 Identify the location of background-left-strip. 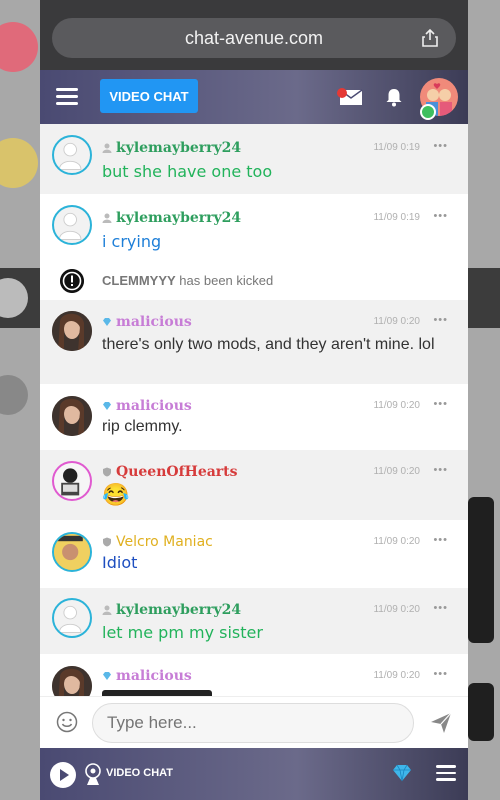
(20, 400).